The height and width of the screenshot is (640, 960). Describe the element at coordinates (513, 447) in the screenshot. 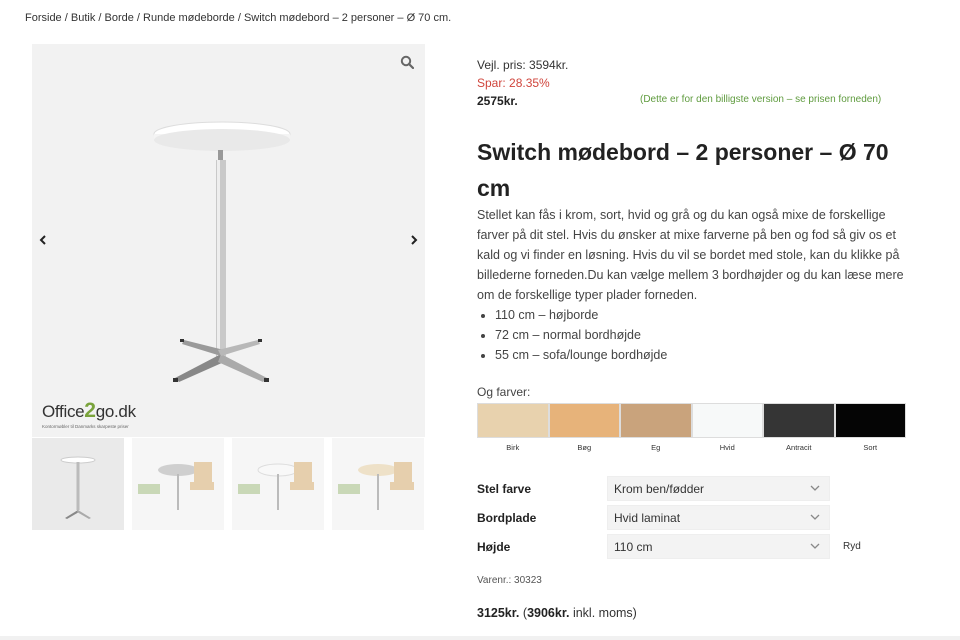

I see `swatch-label: Birk` at that location.